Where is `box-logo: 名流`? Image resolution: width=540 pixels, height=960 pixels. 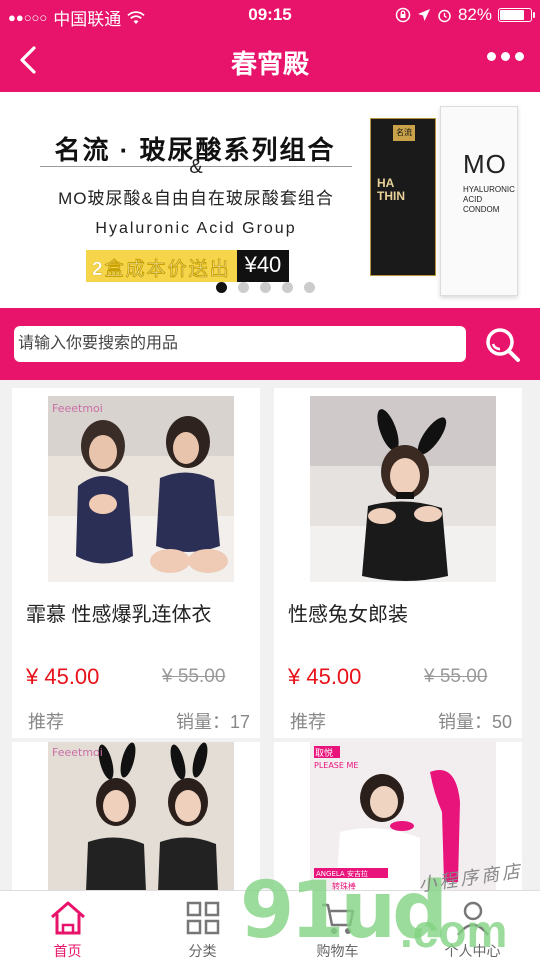
box-logo: 名流 is located at coordinates (404, 133).